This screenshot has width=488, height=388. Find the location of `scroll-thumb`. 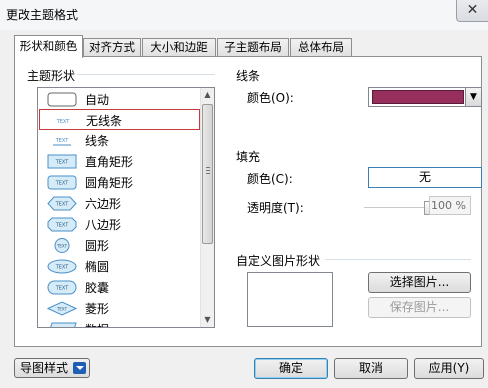

scroll-thumb is located at coordinates (207, 174).